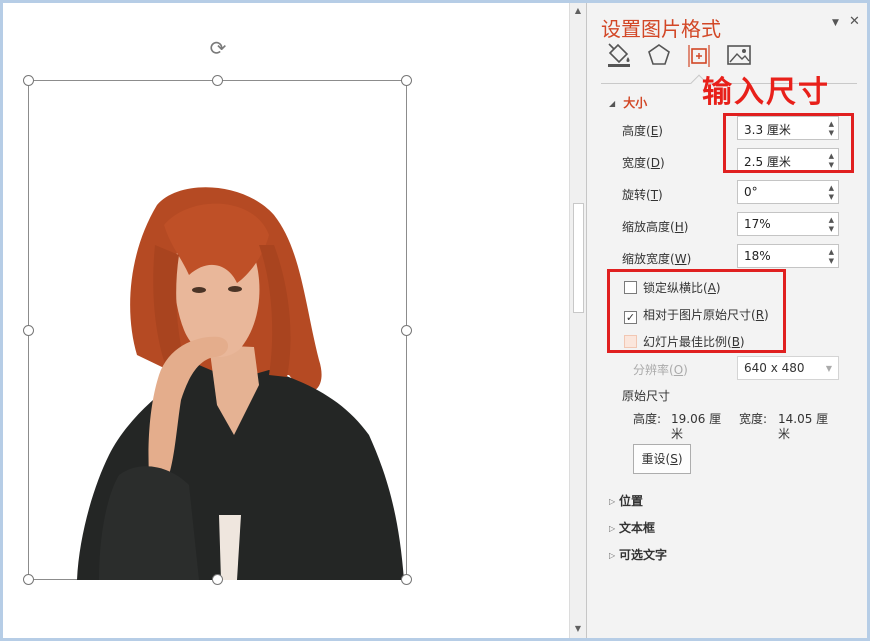 This screenshot has width=870, height=641. I want to click on scroll-down-icon: ▼, so click(578, 629).